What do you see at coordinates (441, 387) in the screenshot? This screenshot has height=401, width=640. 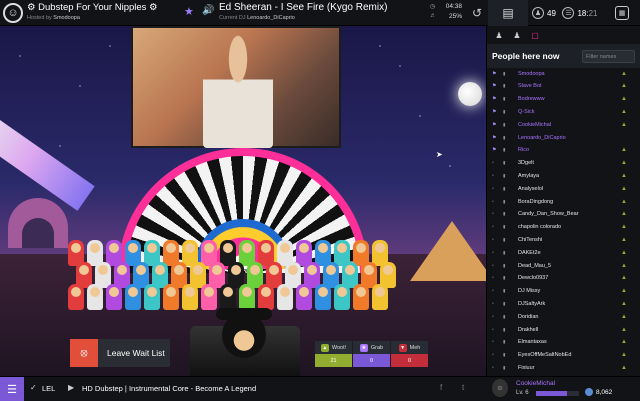 I see `facebook-icon: f` at bounding box center [441, 387].